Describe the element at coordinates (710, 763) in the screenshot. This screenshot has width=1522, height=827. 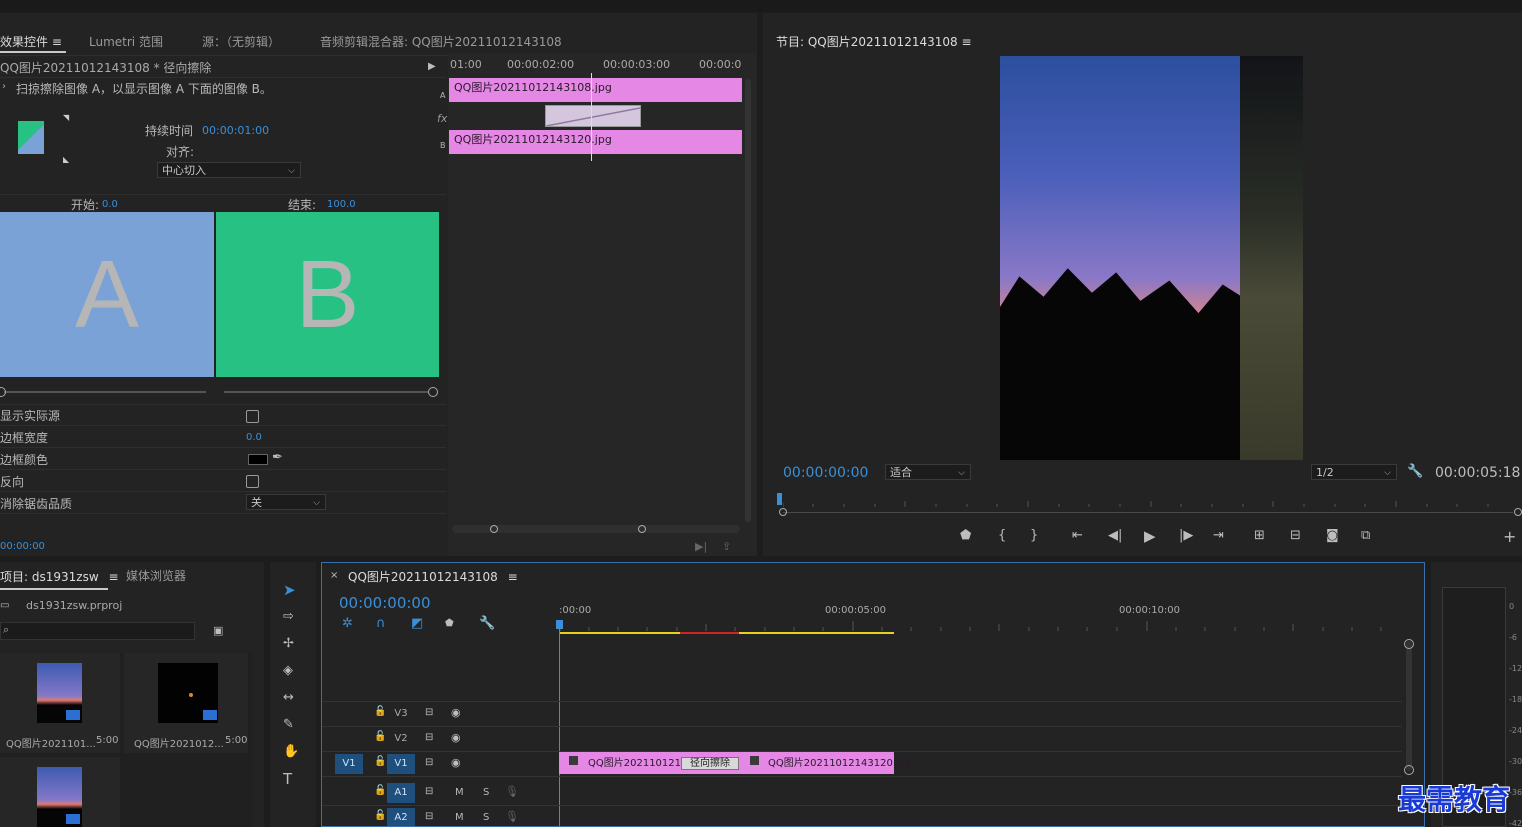
I see `transition-radial-wipe: 径向擦除` at that location.